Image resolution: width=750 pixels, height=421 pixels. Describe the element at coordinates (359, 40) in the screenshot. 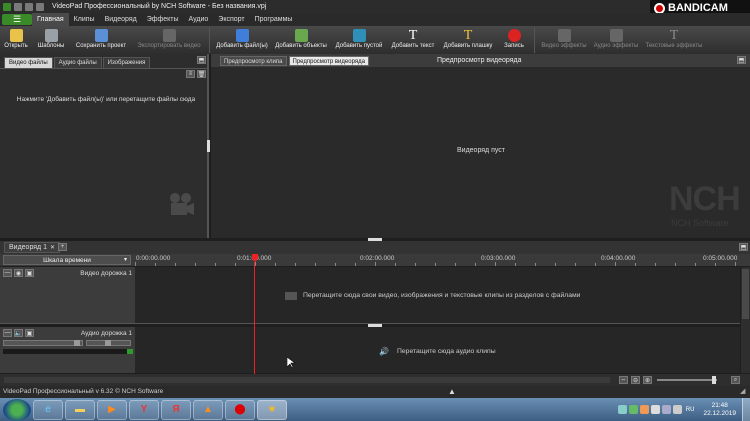

I see `add-blank-button: Добавить пустой` at that location.